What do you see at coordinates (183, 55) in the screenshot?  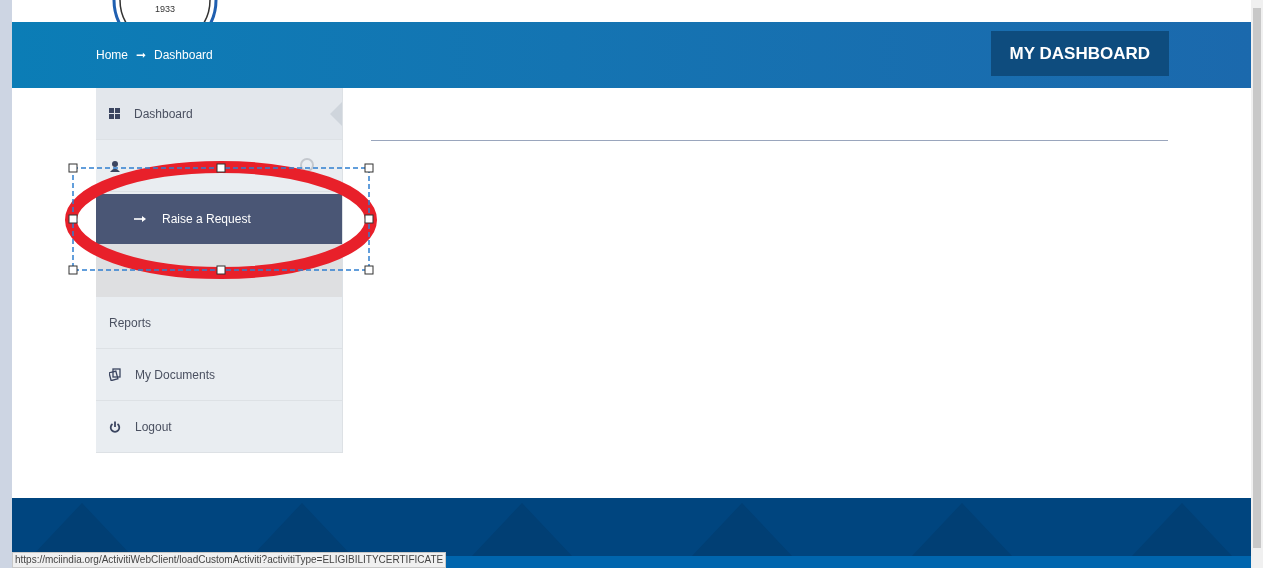 I see `breadcrumb-current: Dashboard` at bounding box center [183, 55].